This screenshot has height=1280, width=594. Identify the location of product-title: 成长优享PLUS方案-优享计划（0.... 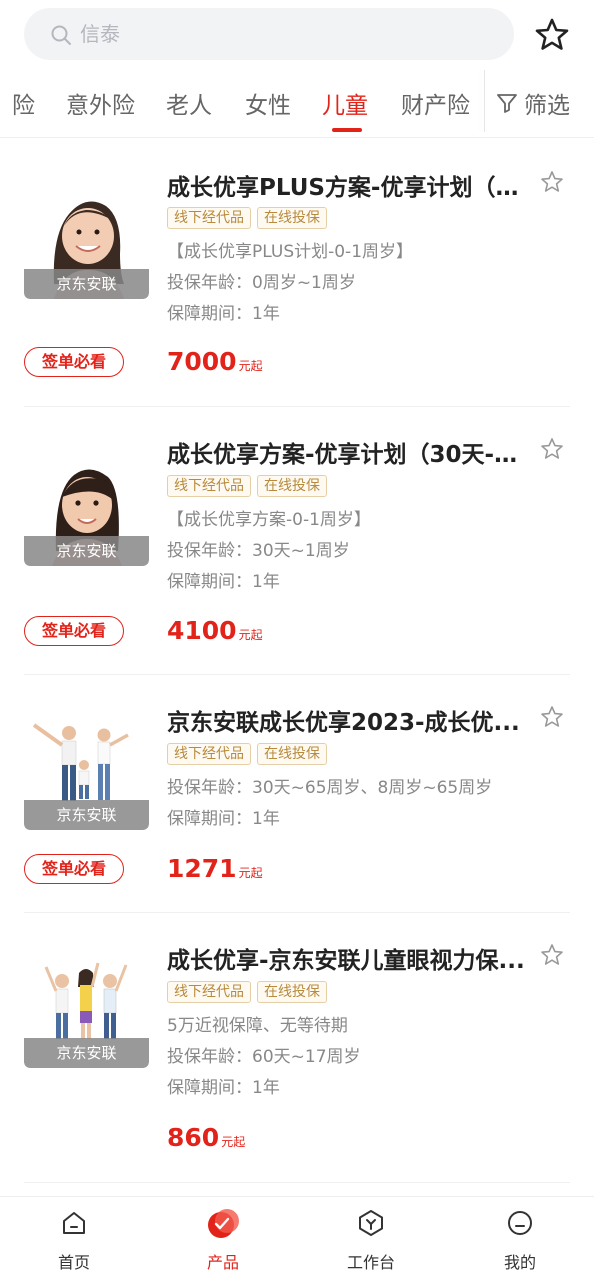
(349, 185).